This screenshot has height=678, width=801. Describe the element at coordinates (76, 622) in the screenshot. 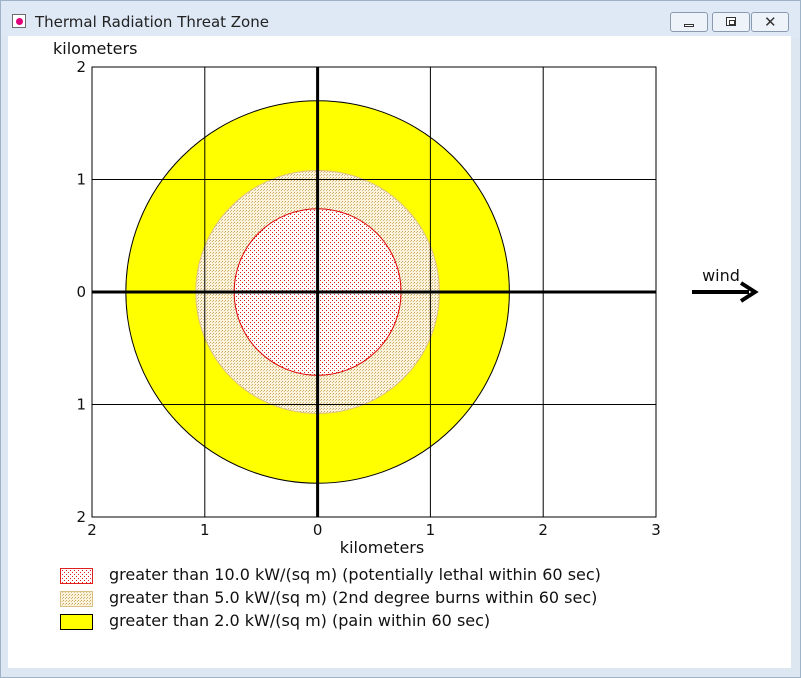

I see `legend-swatch-pain` at that location.